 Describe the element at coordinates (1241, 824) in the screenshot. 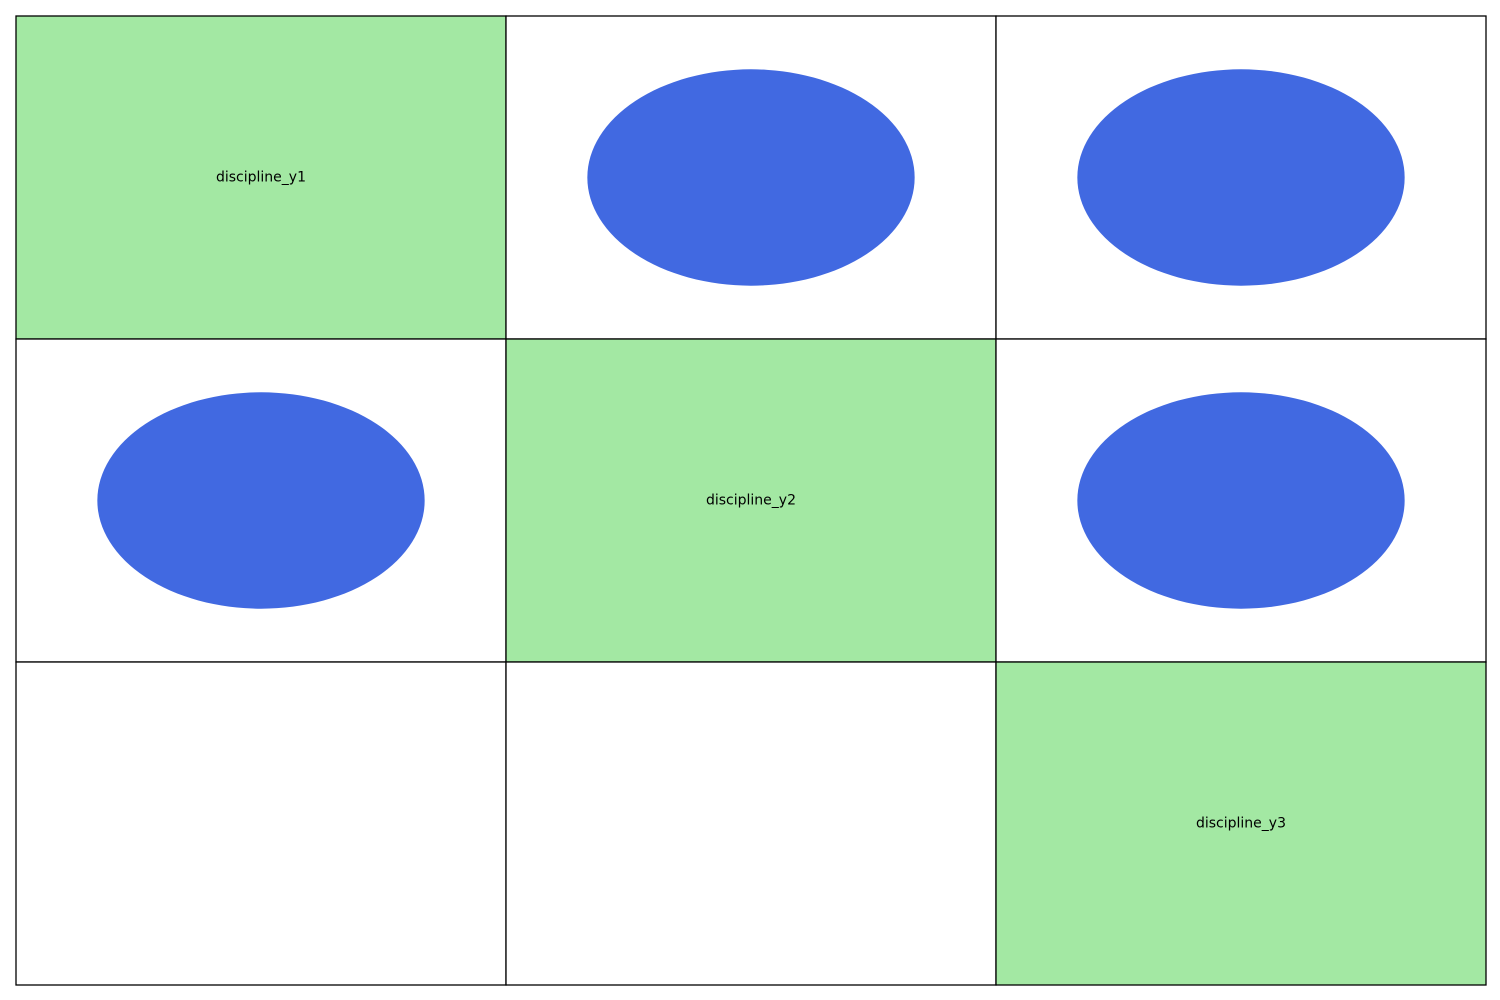

I see `discipline-label-y3: discipline_y3` at that location.